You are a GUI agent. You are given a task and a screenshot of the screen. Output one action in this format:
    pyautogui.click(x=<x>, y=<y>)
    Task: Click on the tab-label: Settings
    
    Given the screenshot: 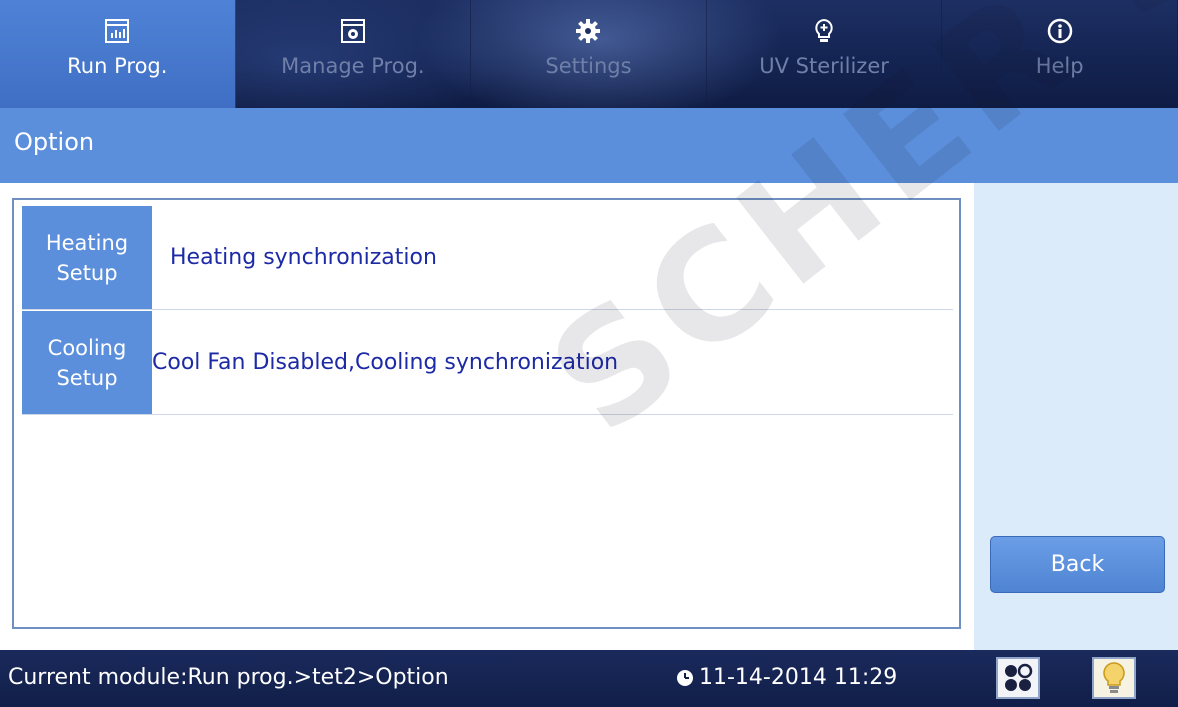 What is the action you would take?
    pyautogui.click(x=588, y=66)
    